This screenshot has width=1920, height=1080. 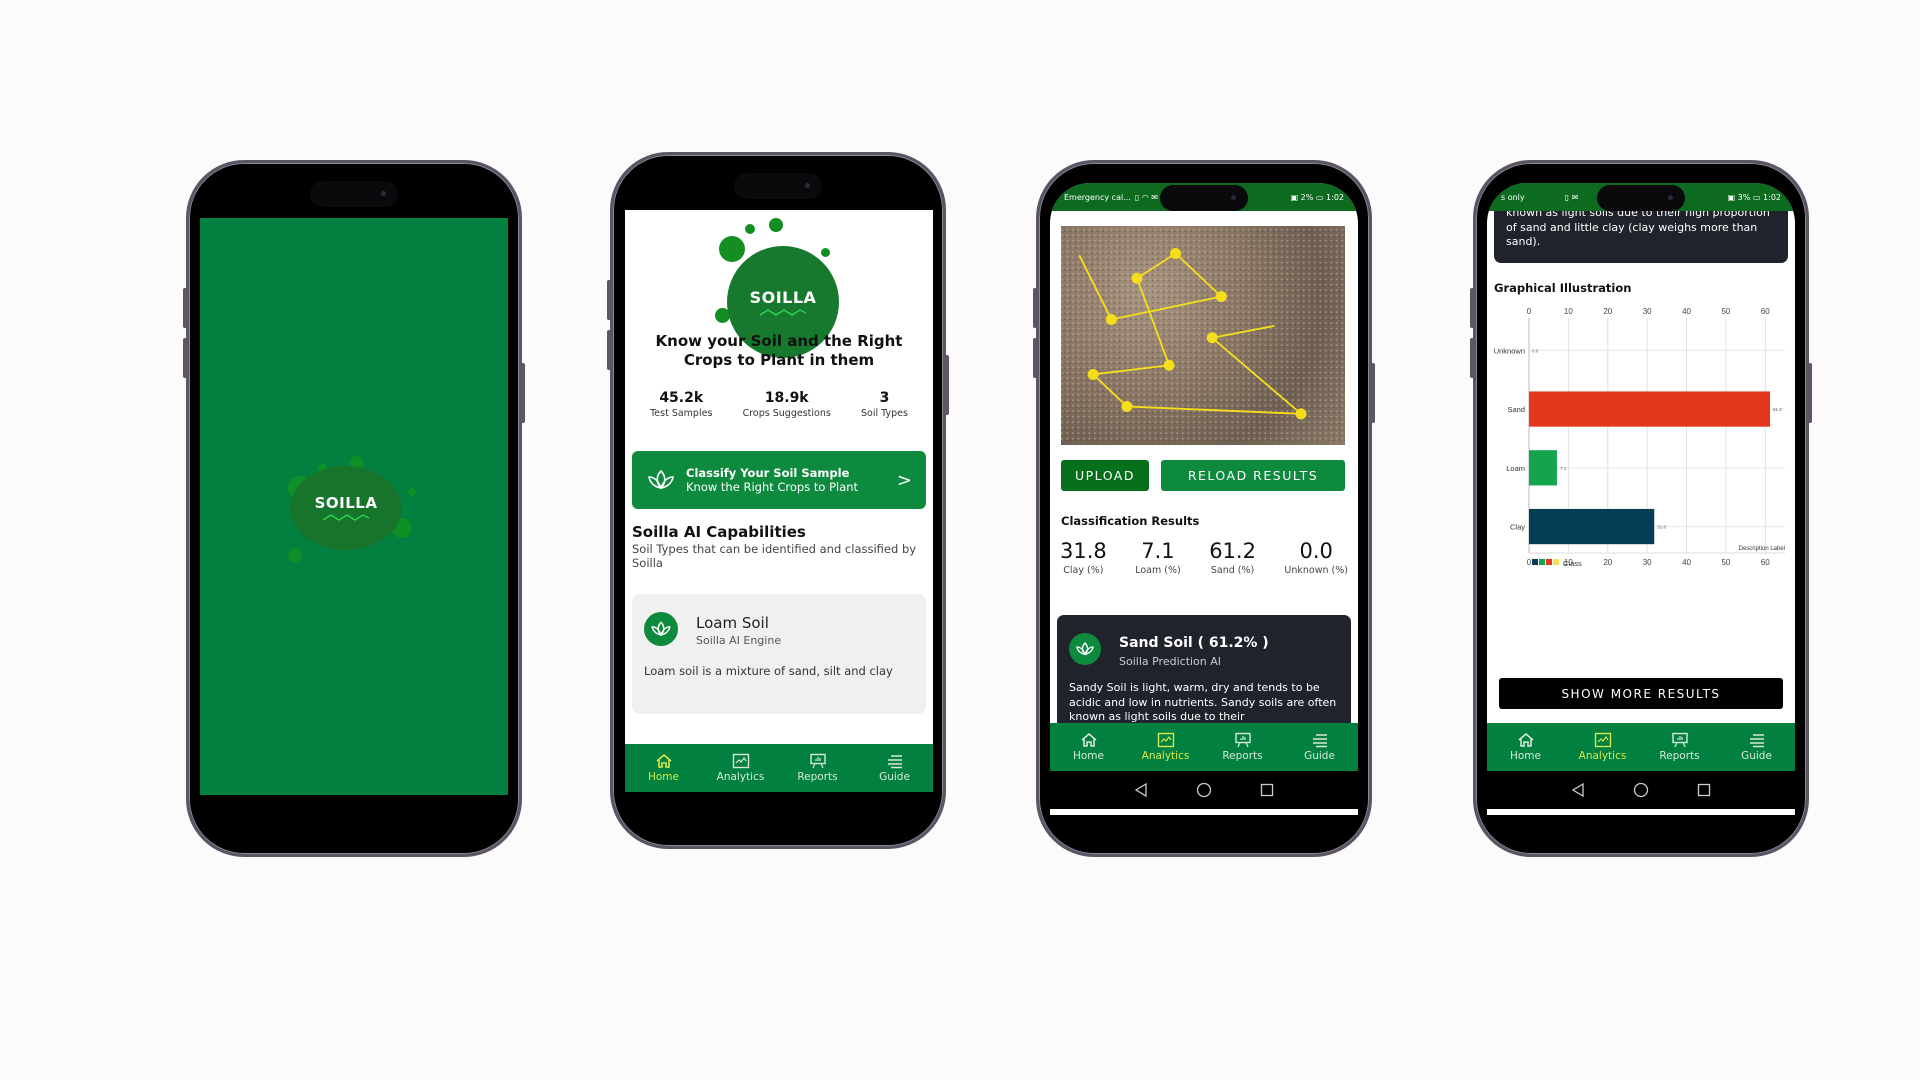 What do you see at coordinates (732, 623) in the screenshot?
I see `soil-card-title: Loam Soil` at bounding box center [732, 623].